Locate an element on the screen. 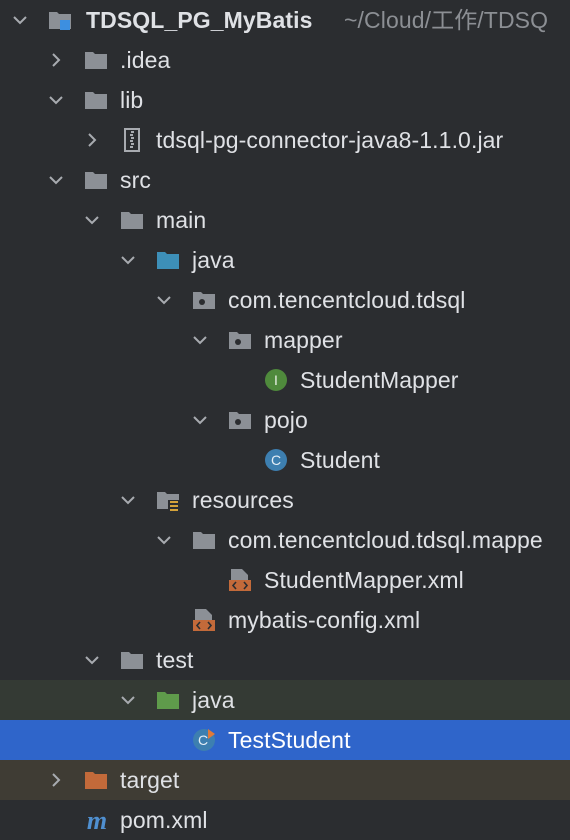 Image resolution: width=570 pixels, height=840 pixels. tree-label: mybatis-config.xml is located at coordinates (324, 620).